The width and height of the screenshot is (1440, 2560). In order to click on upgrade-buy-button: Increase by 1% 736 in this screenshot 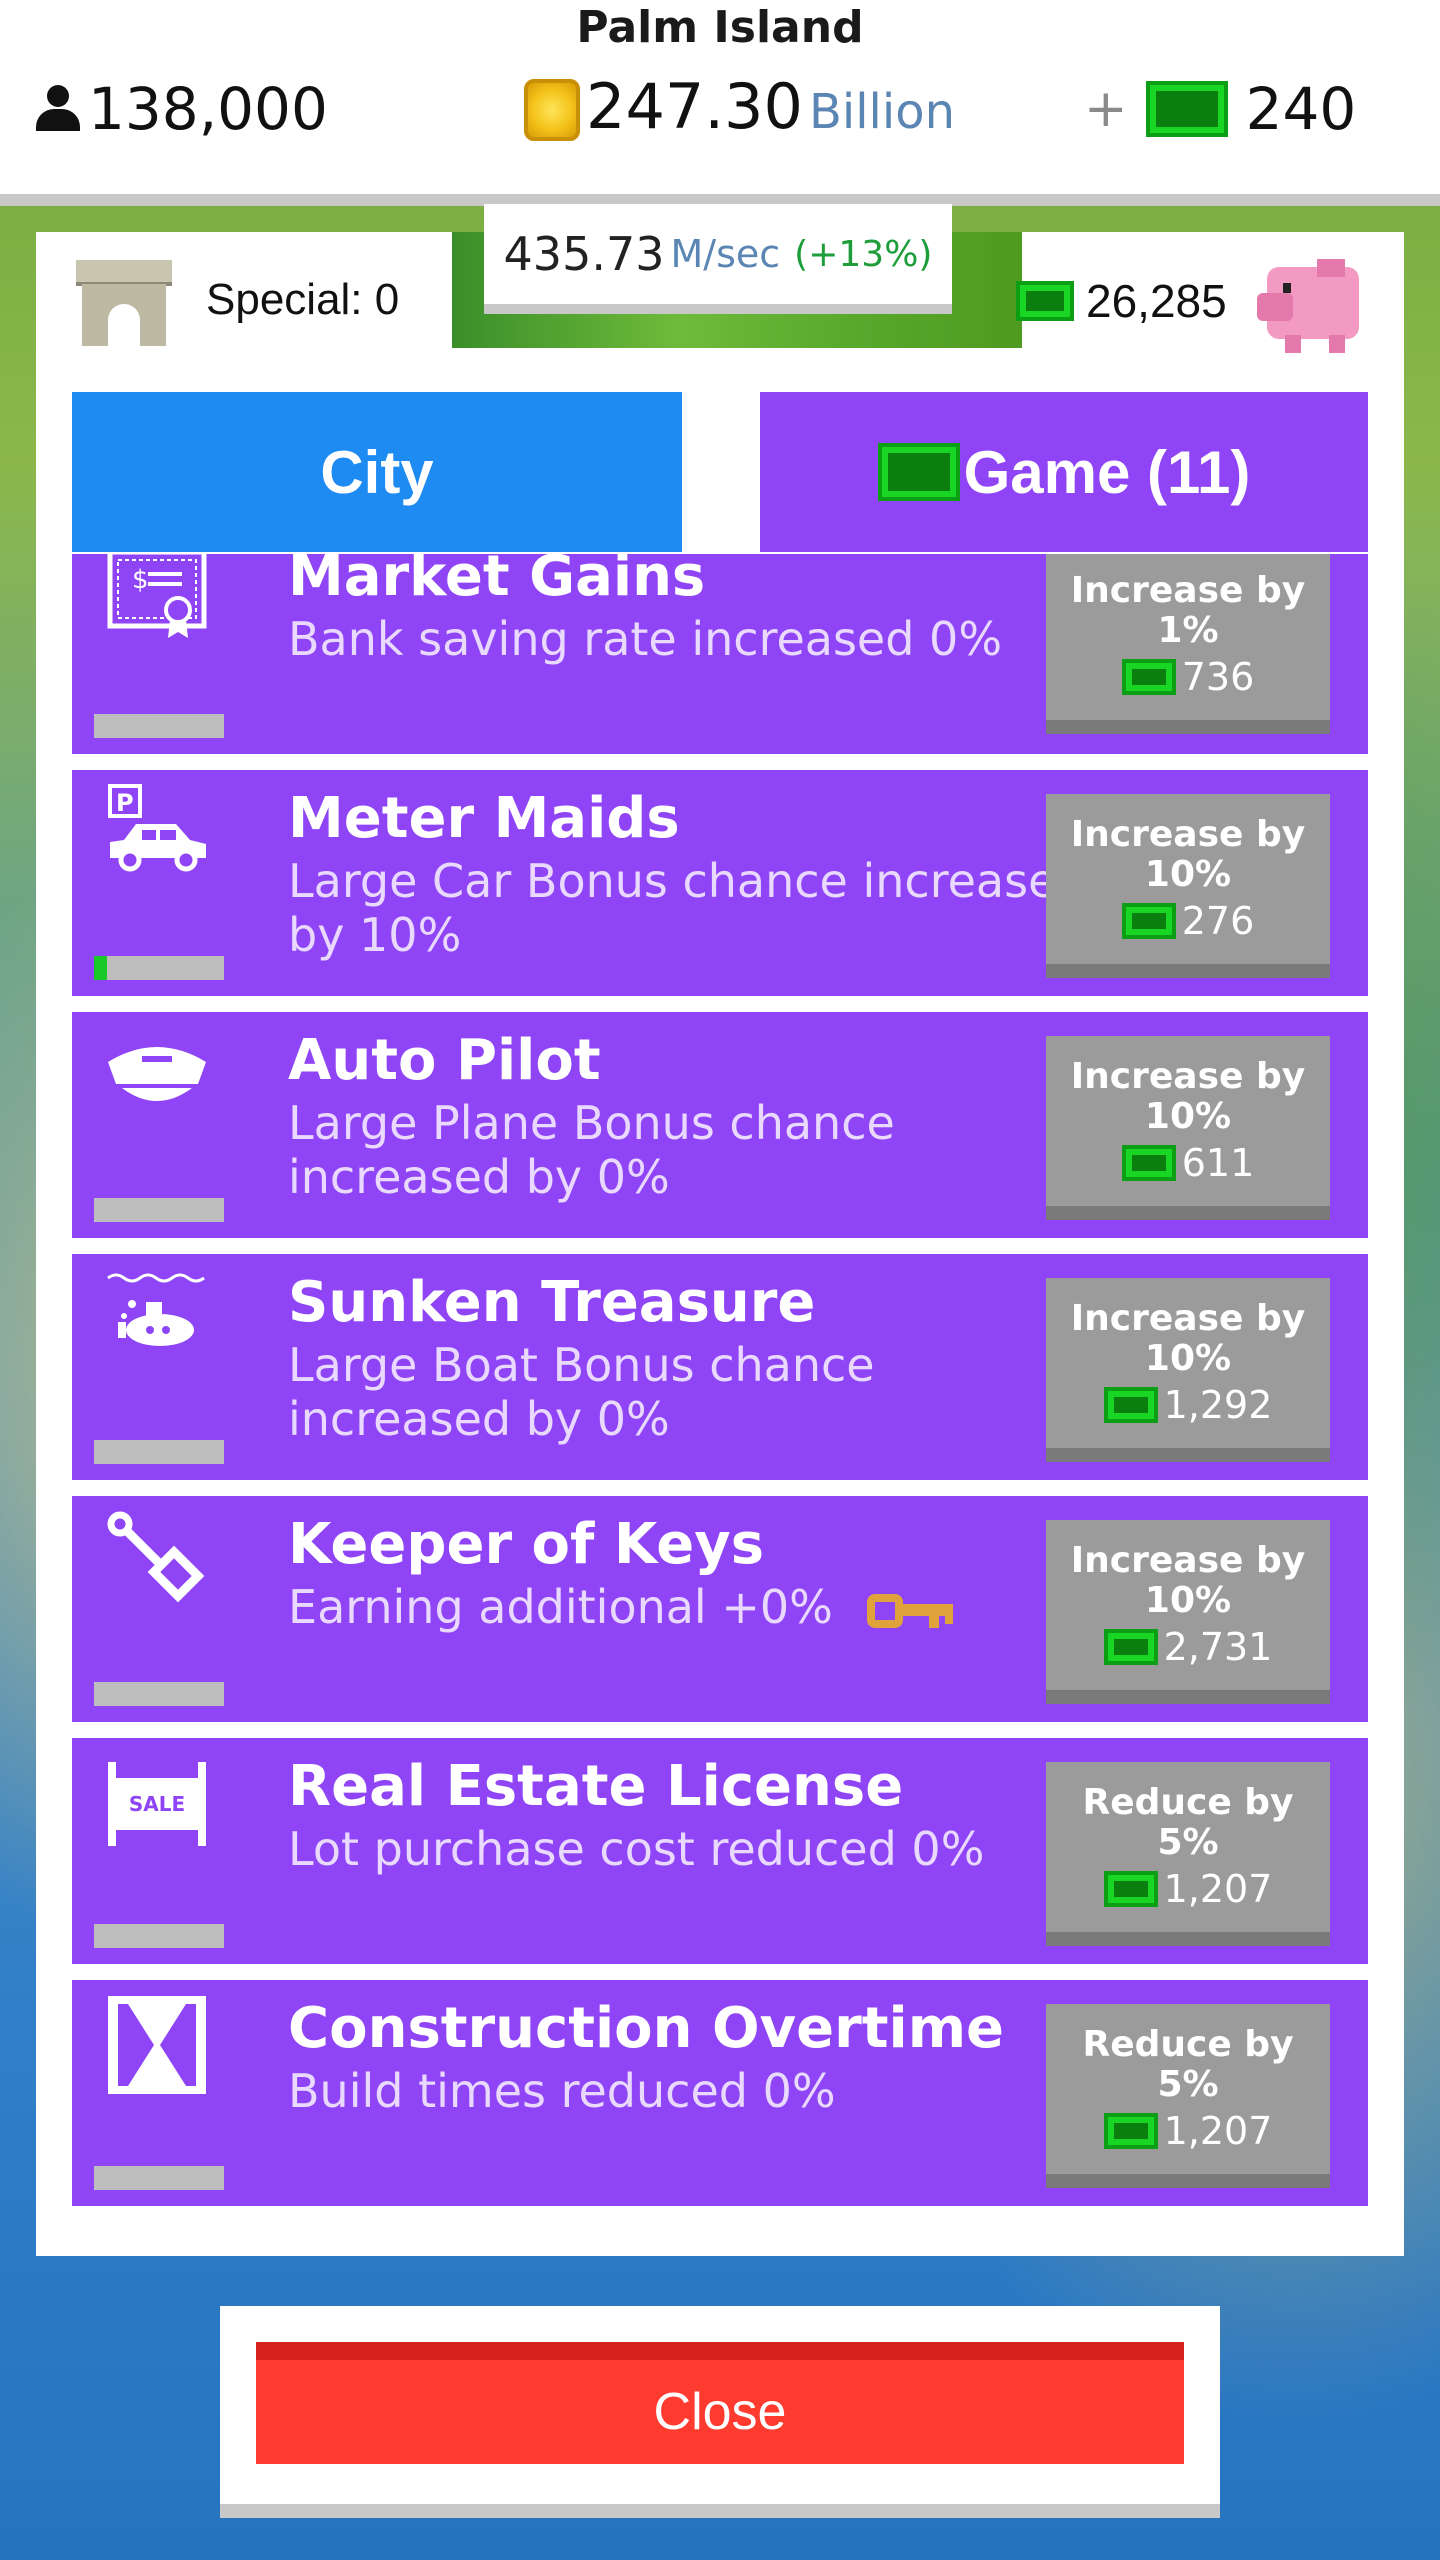, I will do `click(1188, 644)`.